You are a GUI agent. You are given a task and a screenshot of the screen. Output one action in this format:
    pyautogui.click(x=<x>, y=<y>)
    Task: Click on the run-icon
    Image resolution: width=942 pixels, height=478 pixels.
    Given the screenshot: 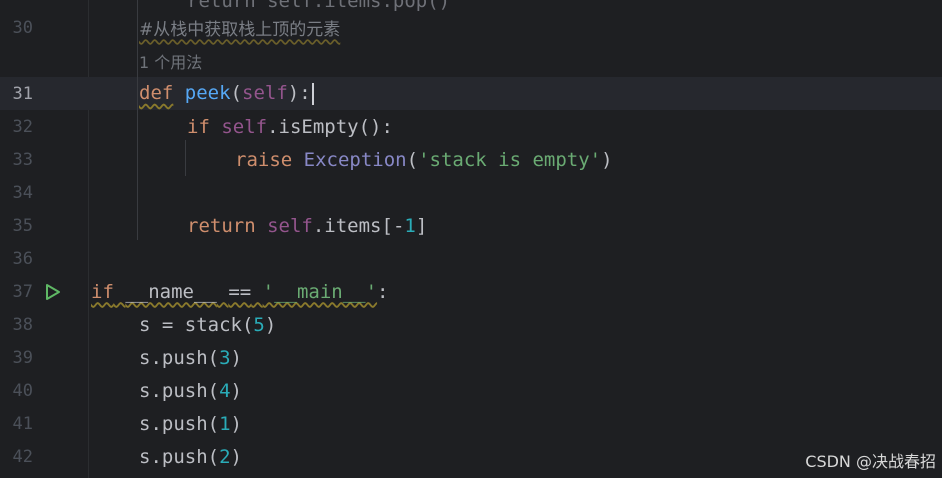 What is the action you would take?
    pyautogui.click(x=52, y=292)
    